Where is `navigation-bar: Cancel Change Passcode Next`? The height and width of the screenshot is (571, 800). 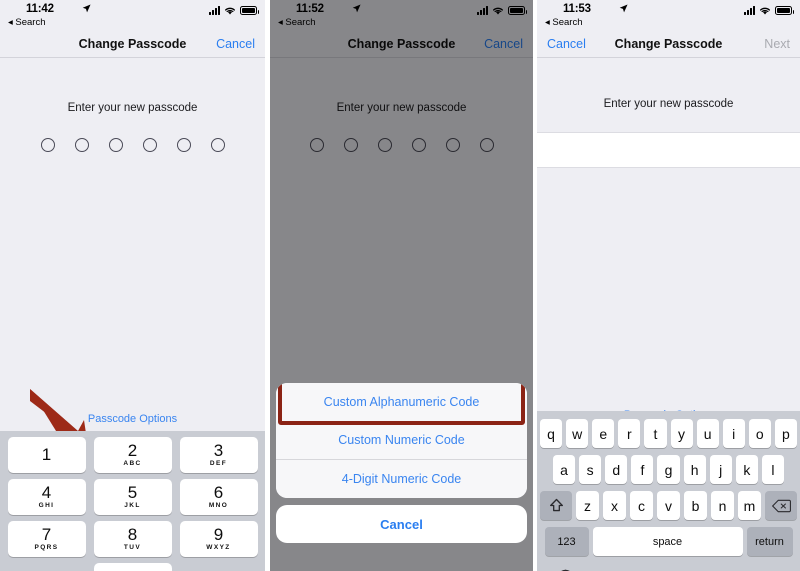
navigation-bar: Cancel Change Passcode Next is located at coordinates (668, 43).